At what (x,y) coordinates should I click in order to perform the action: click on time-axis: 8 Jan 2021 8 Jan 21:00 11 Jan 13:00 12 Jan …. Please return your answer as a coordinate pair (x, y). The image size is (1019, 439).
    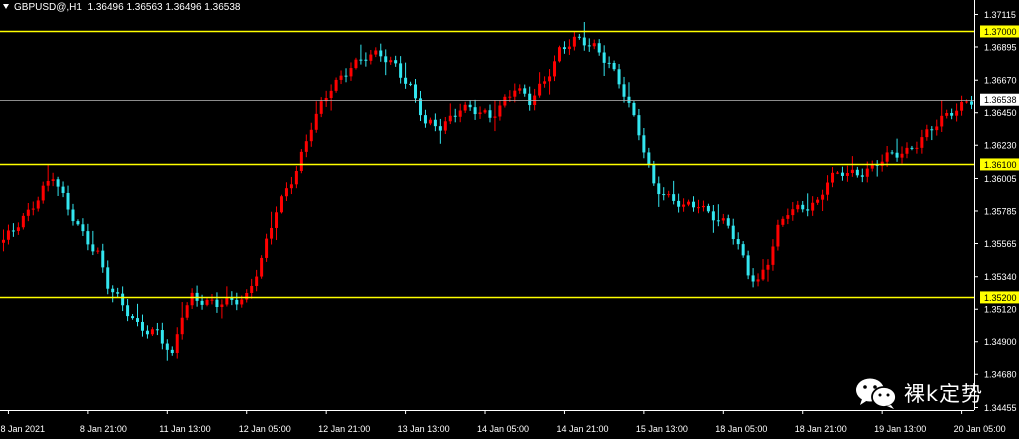
    Looking at the image, I should click on (503, 422).